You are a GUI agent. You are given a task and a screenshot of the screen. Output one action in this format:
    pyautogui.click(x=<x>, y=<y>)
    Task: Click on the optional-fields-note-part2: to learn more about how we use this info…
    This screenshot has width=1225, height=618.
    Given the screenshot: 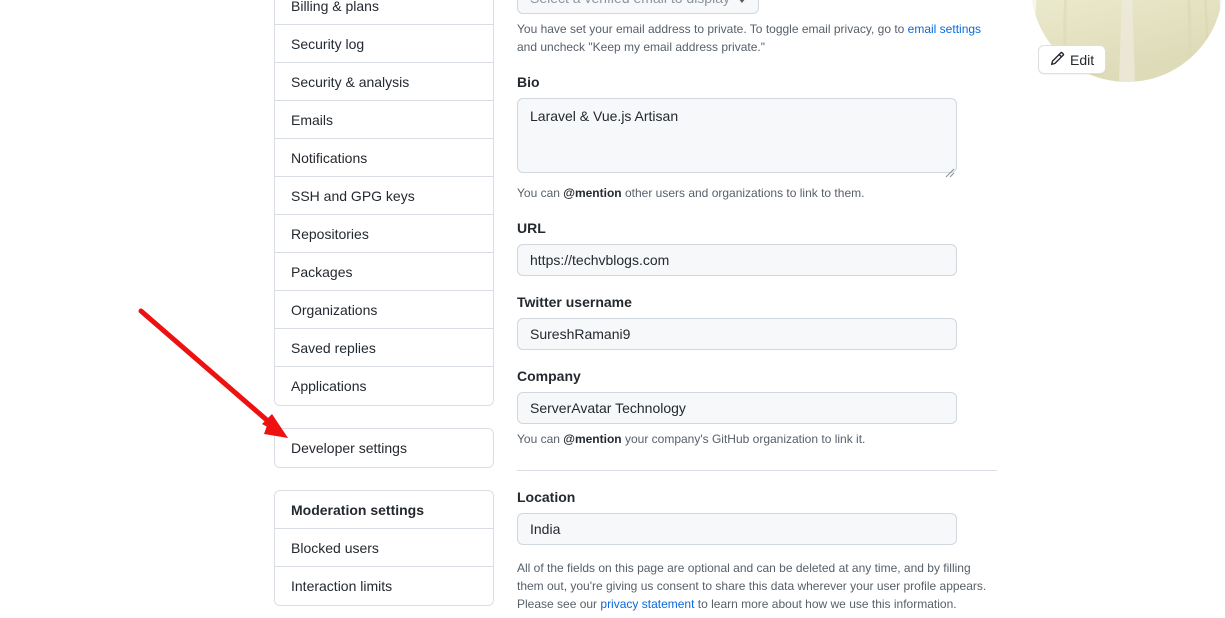 What is the action you would take?
    pyautogui.click(x=825, y=604)
    